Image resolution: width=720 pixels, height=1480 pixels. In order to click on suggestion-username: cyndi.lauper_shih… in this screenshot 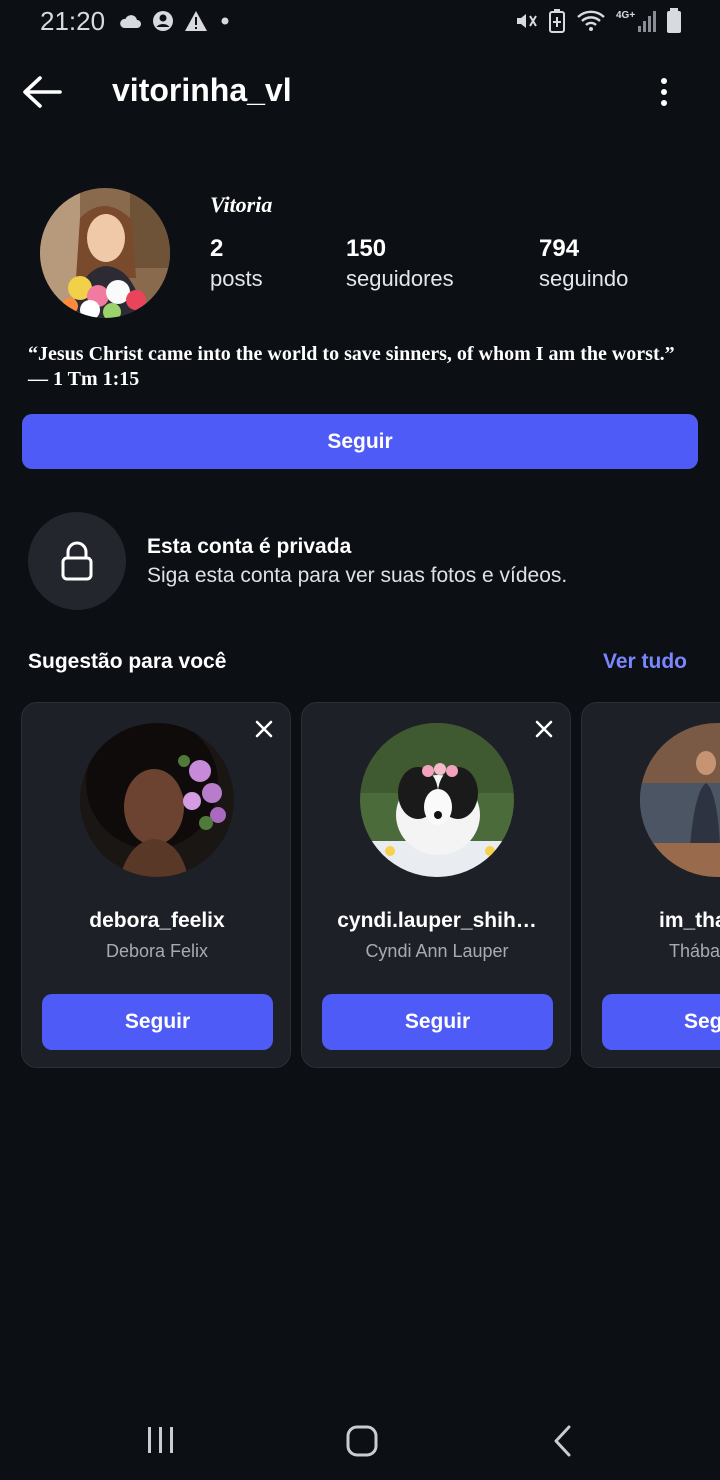, I will do `click(437, 920)`.